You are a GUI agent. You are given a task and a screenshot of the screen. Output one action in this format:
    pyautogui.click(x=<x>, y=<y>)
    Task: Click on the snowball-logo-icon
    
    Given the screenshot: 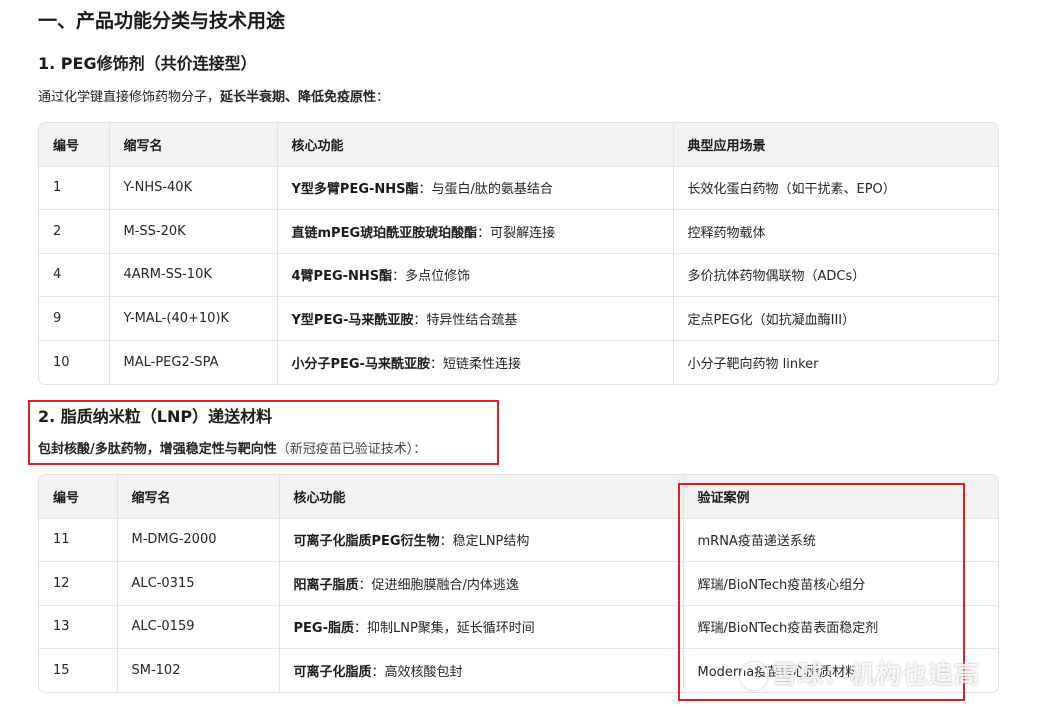 What is the action you would take?
    pyautogui.click(x=754, y=676)
    